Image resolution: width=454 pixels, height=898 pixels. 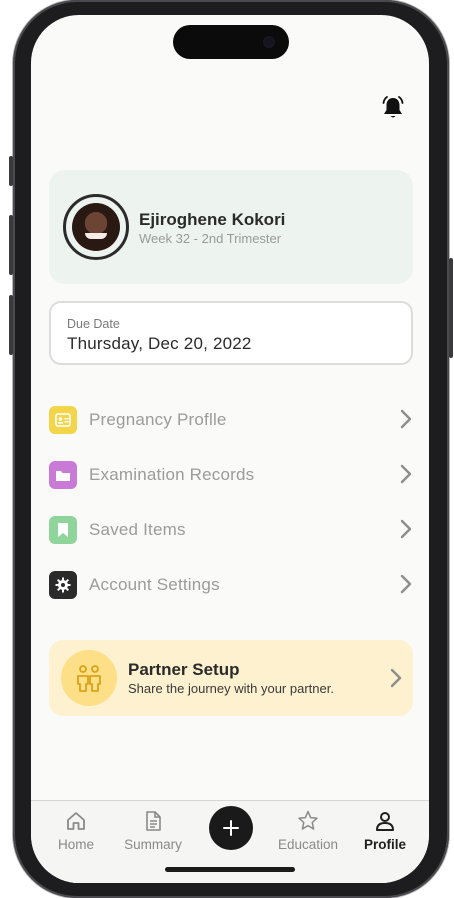 What do you see at coordinates (231, 688) in the screenshot?
I see `partner-setup-subtitle: Share the journey with your partner.` at bounding box center [231, 688].